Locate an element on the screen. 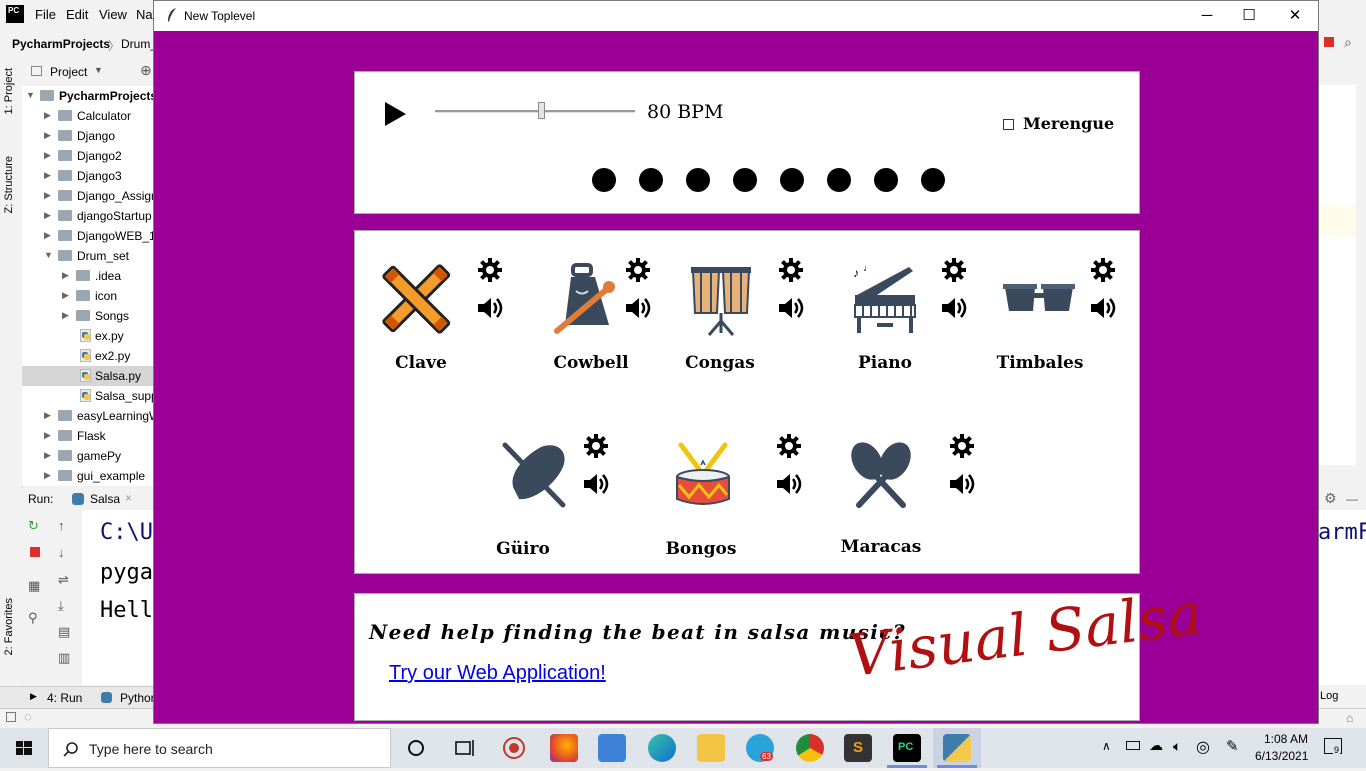 The image size is (1366, 771). project-panel-title: Project is located at coordinates (68, 72).